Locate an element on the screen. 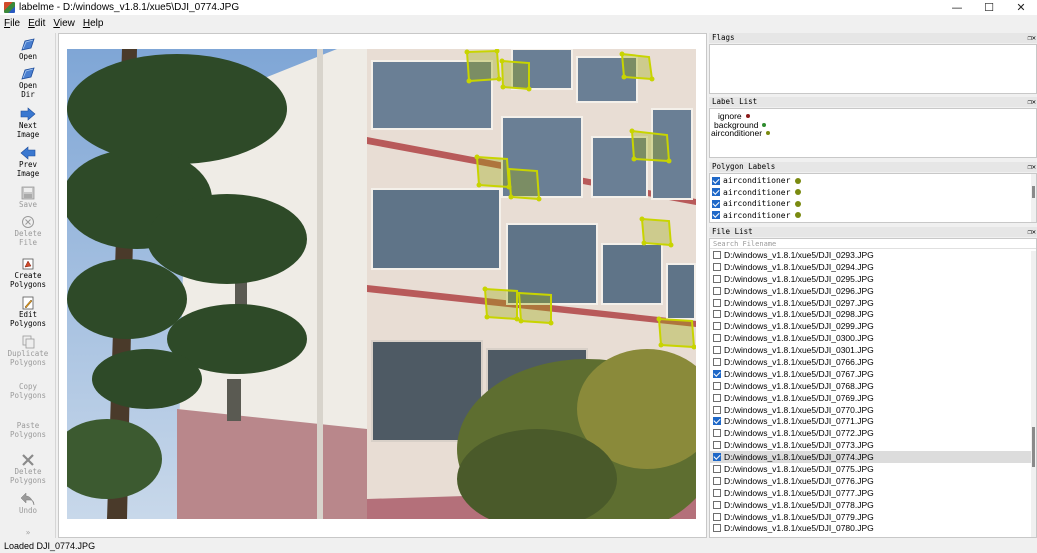 The width and height of the screenshot is (1037, 553). file-list-item: D:/windows_v1.8.1/xue5/DJI_0780.JPG is located at coordinates (873, 528).